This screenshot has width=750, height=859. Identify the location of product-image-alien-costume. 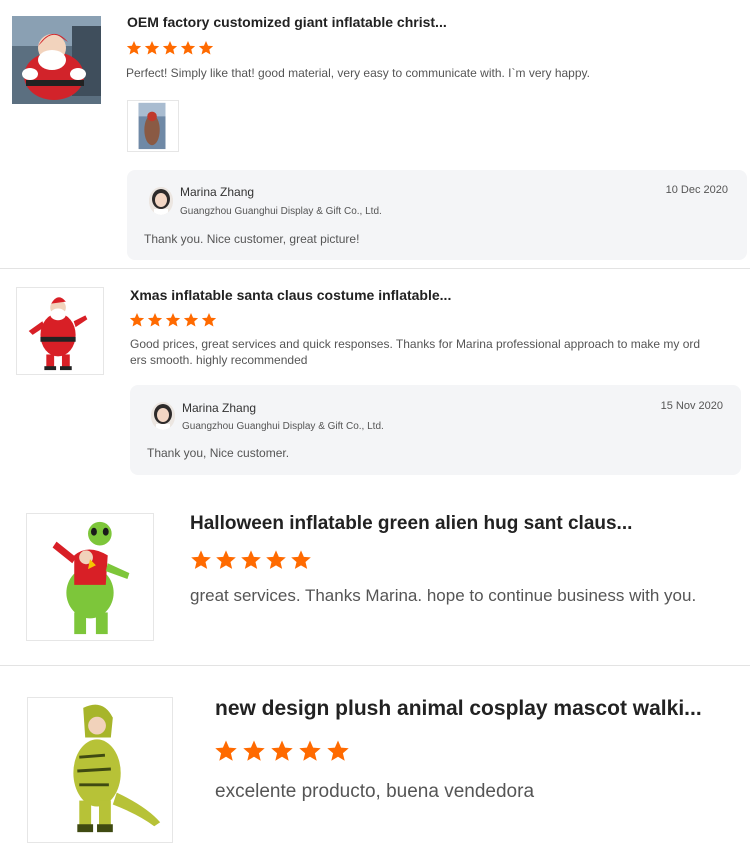
(90, 577).